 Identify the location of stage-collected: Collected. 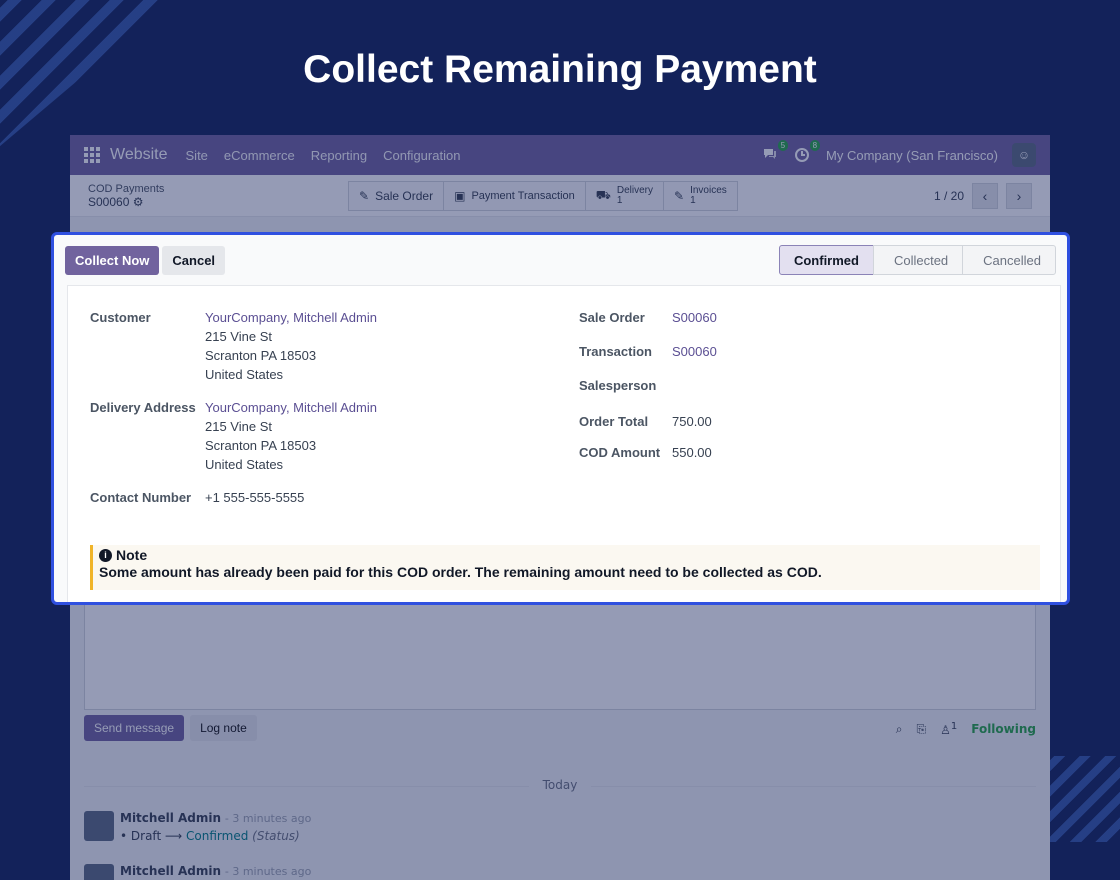
(918, 260).